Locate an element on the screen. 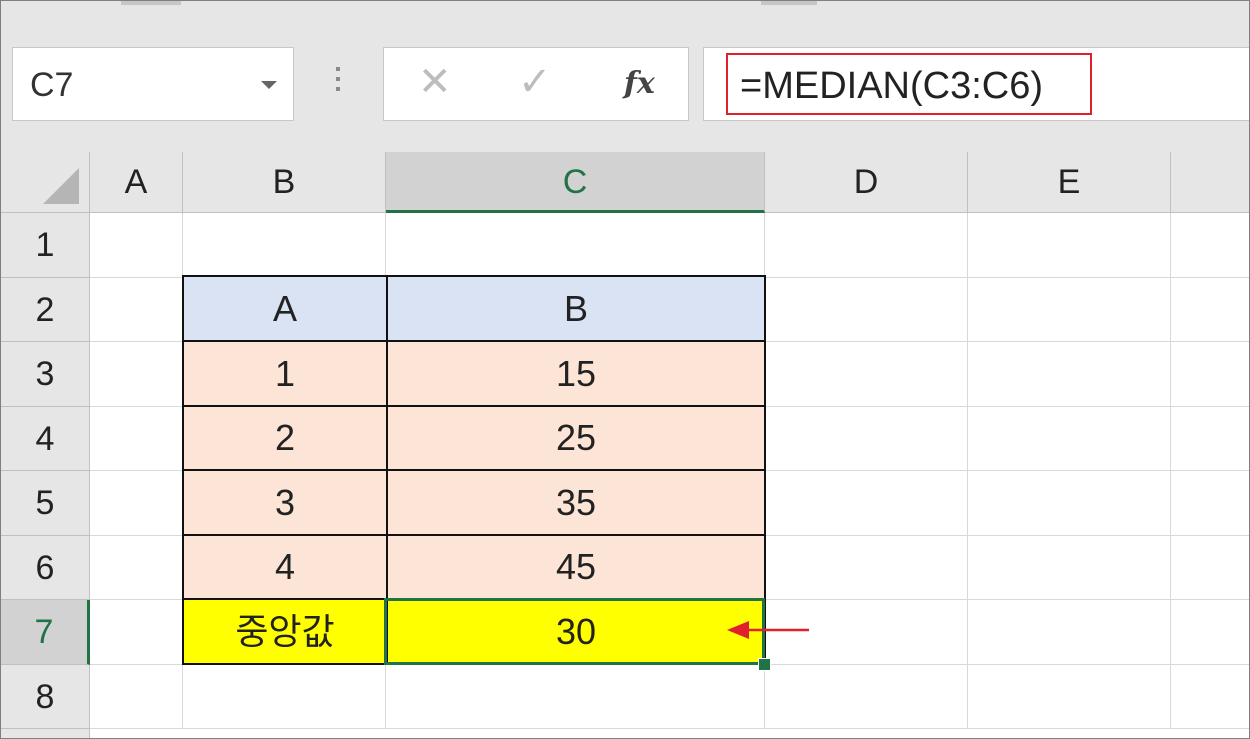 The height and width of the screenshot is (739, 1250). formula-input: =MEDIAN(C3:C6) is located at coordinates (976, 84).